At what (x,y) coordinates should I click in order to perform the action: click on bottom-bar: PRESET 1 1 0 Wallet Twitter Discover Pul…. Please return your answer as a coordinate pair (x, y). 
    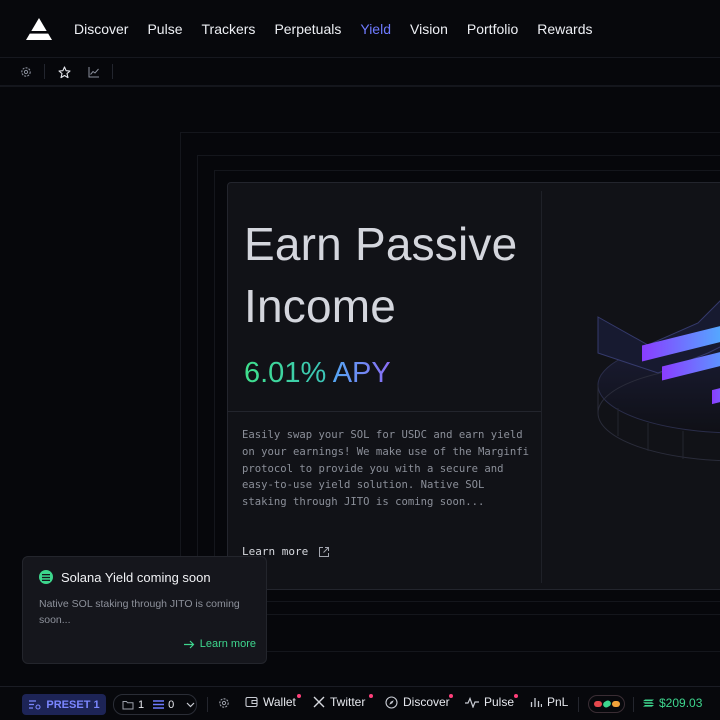
    Looking at the image, I should click on (360, 703).